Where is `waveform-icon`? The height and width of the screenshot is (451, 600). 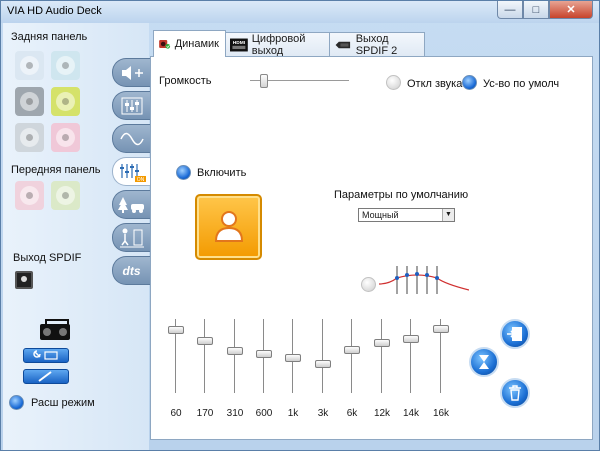 waveform-icon is located at coordinates (131, 138).